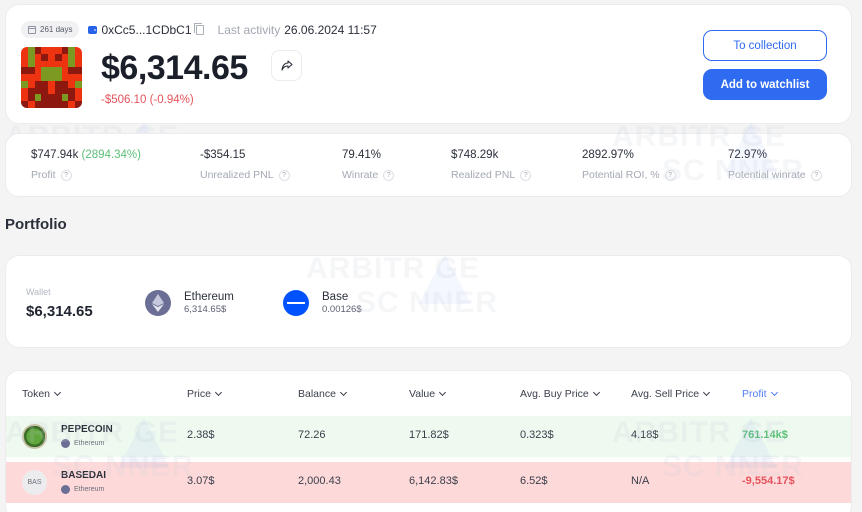 The height and width of the screenshot is (512, 862). I want to click on stat-unrealized-pnl: -$354.15 Unrealized PNL?, so click(245, 165).